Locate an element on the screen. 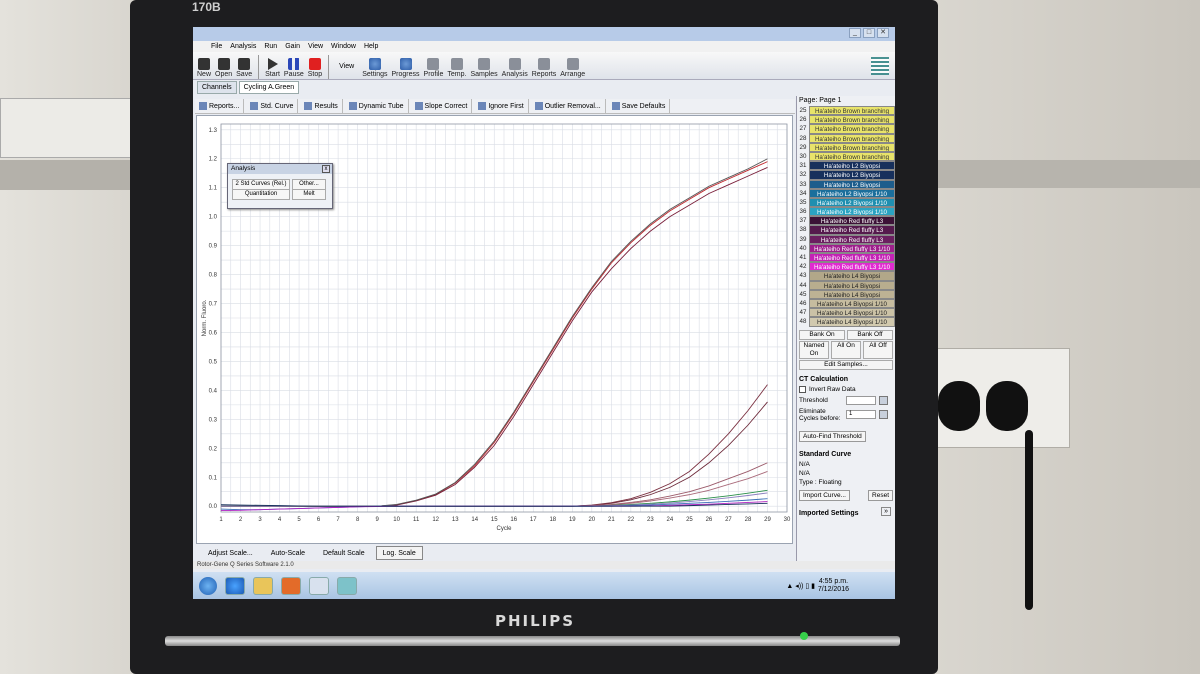 The height and width of the screenshot is (674, 1200). grid-icon is located at coordinates (880, 66).